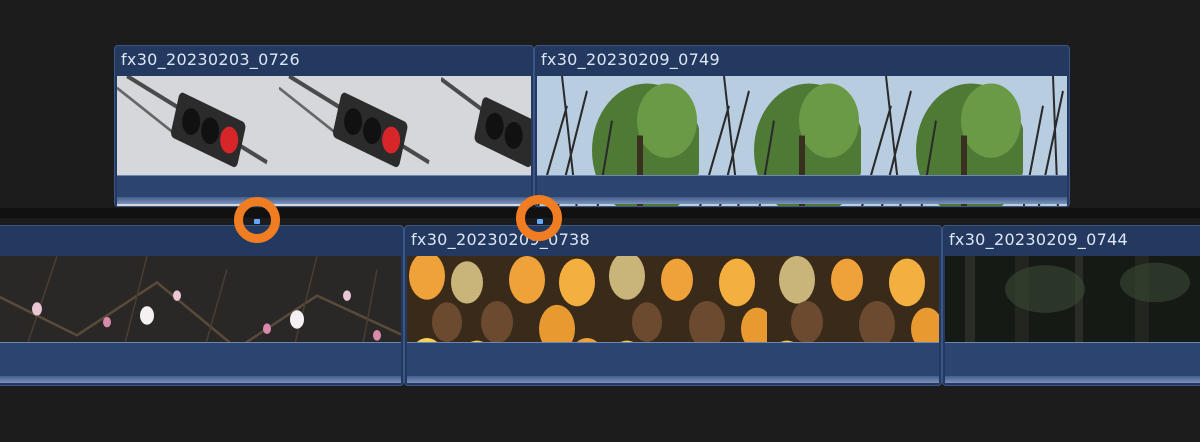 The height and width of the screenshot is (442, 1200). What do you see at coordinates (501, 239) in the screenshot?
I see `clip-title: fx30_20230209_0738` at bounding box center [501, 239].